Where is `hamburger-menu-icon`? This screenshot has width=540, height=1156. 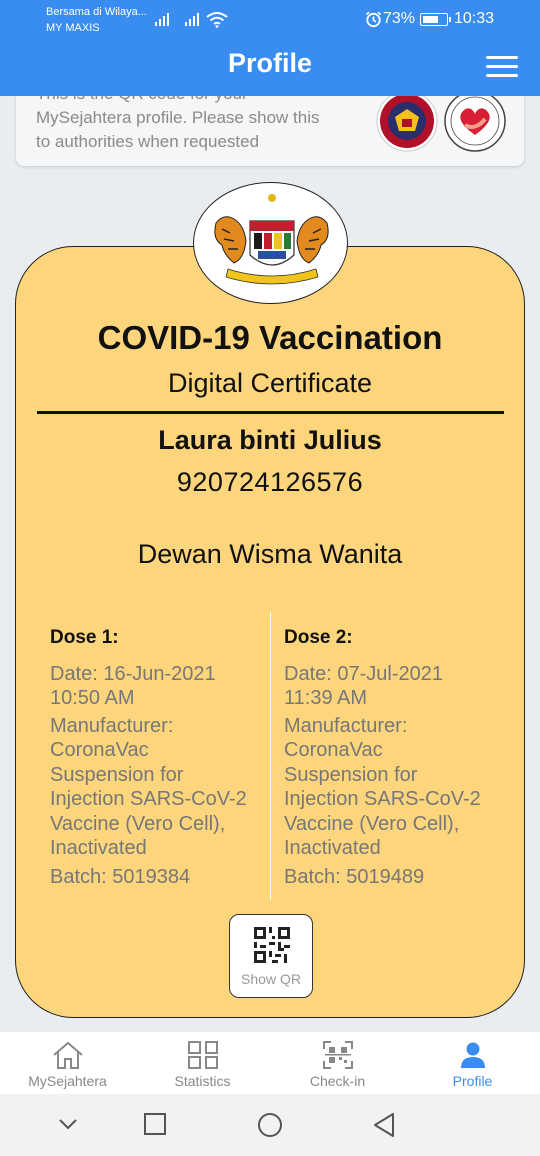
hamburger-menu-icon is located at coordinates (502, 69).